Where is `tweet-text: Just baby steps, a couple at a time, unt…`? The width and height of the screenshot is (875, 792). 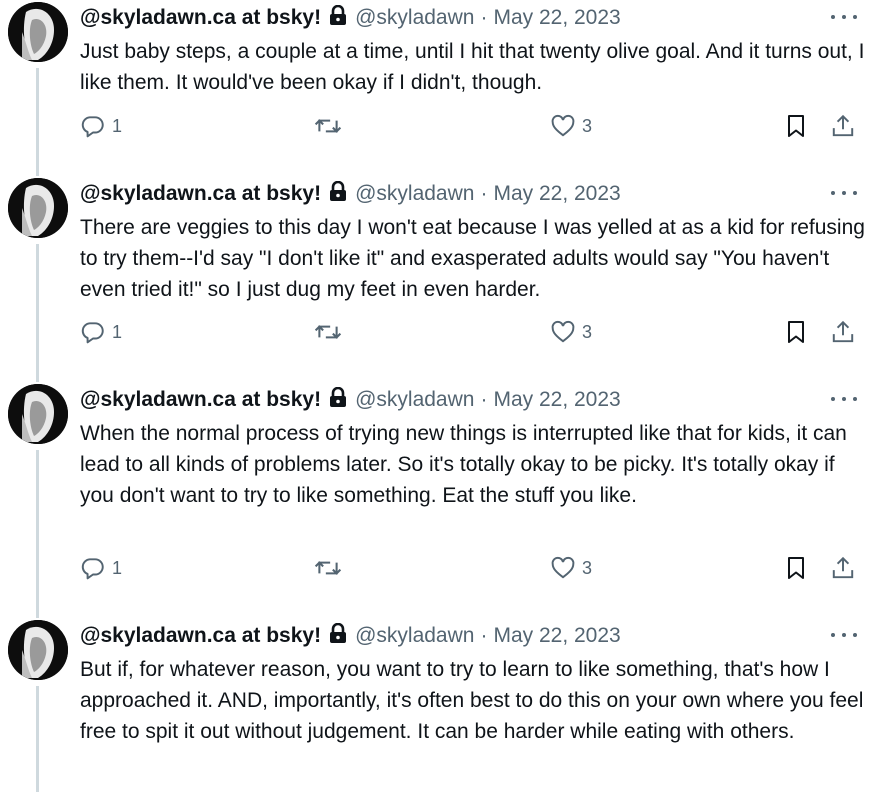 tweet-text: Just baby steps, a couple at a time, unt… is located at coordinates (472, 67).